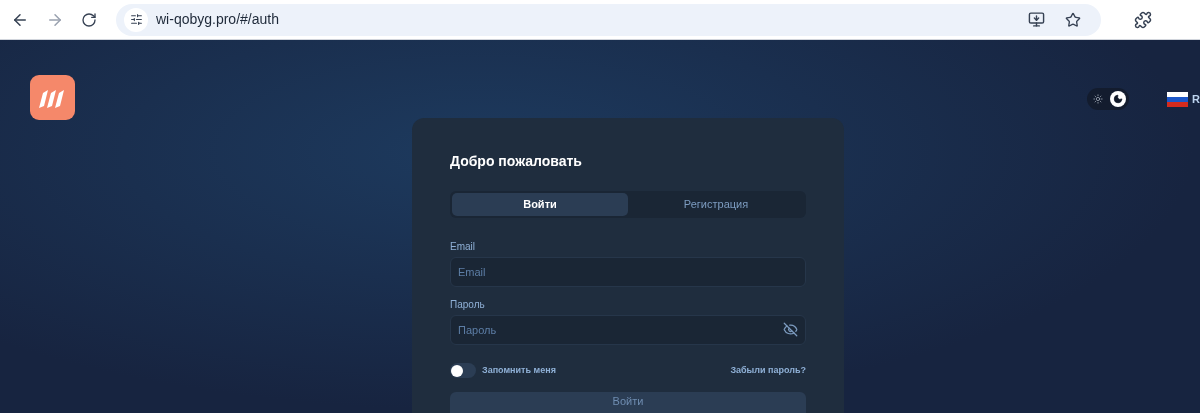 The image size is (1200, 413). Describe the element at coordinates (540, 204) in the screenshot. I see `auth-tab: Войти` at that location.